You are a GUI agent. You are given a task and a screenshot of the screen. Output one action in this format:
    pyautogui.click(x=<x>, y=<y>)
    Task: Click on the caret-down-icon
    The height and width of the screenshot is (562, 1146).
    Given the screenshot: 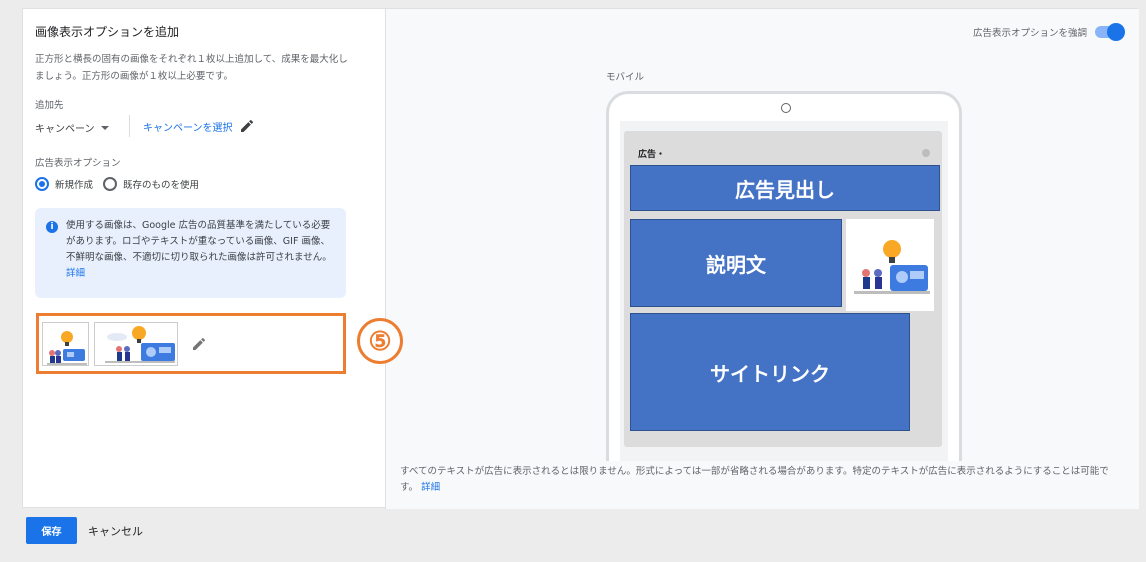 What is the action you would take?
    pyautogui.click(x=104, y=127)
    